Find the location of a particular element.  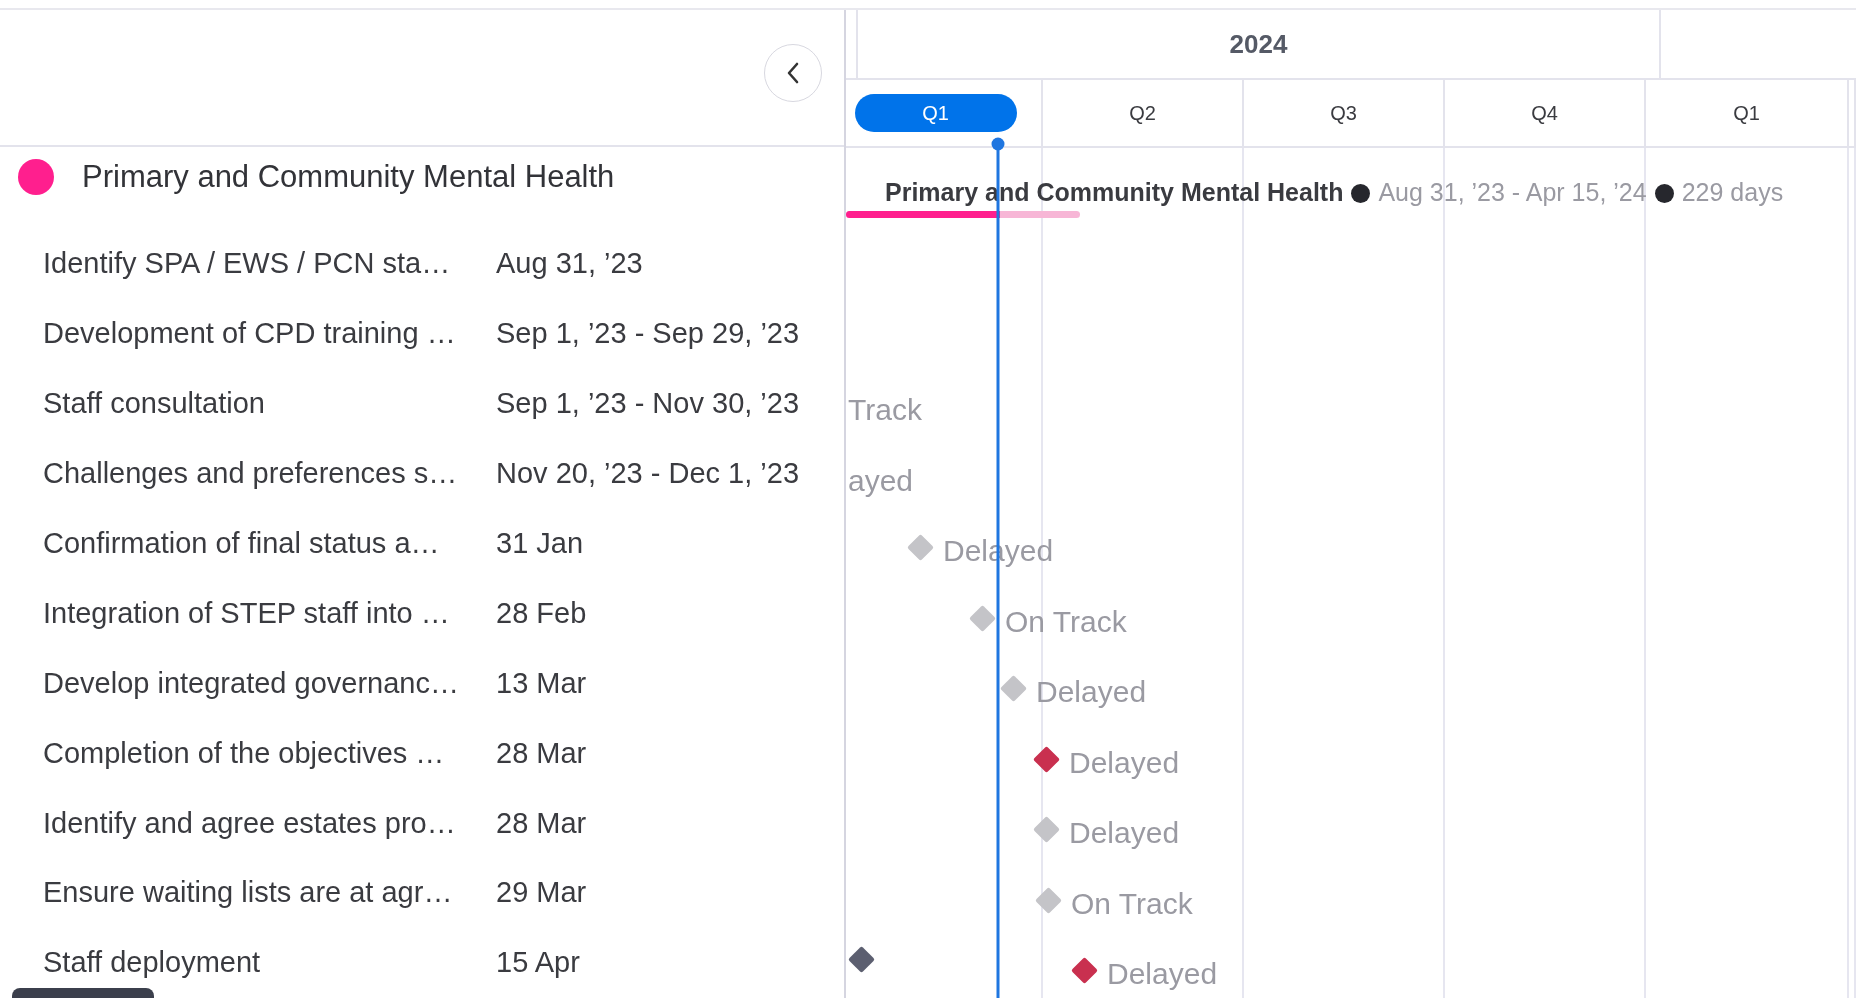

task-name: Staff deployment is located at coordinates (152, 963).